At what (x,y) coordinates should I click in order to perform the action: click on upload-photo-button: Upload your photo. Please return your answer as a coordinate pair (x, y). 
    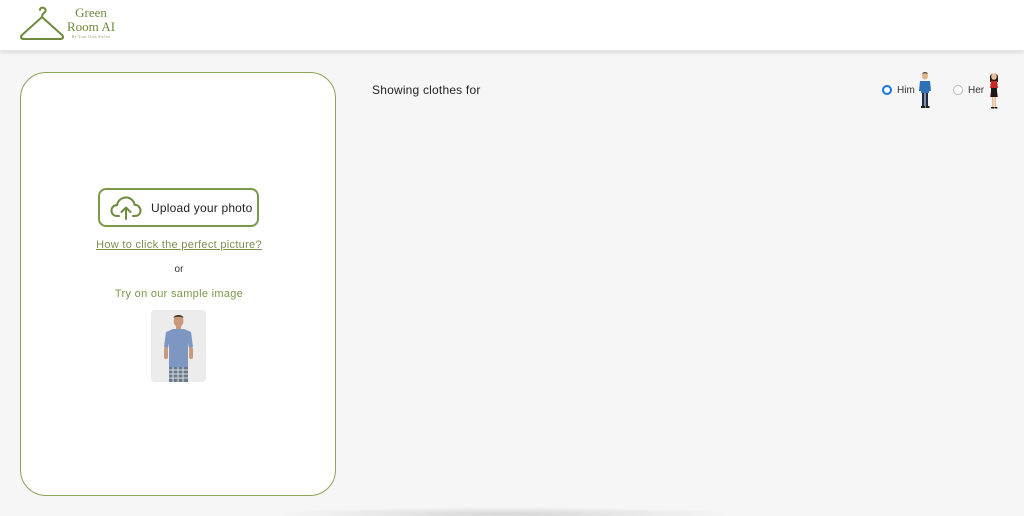
    Looking at the image, I should click on (178, 207).